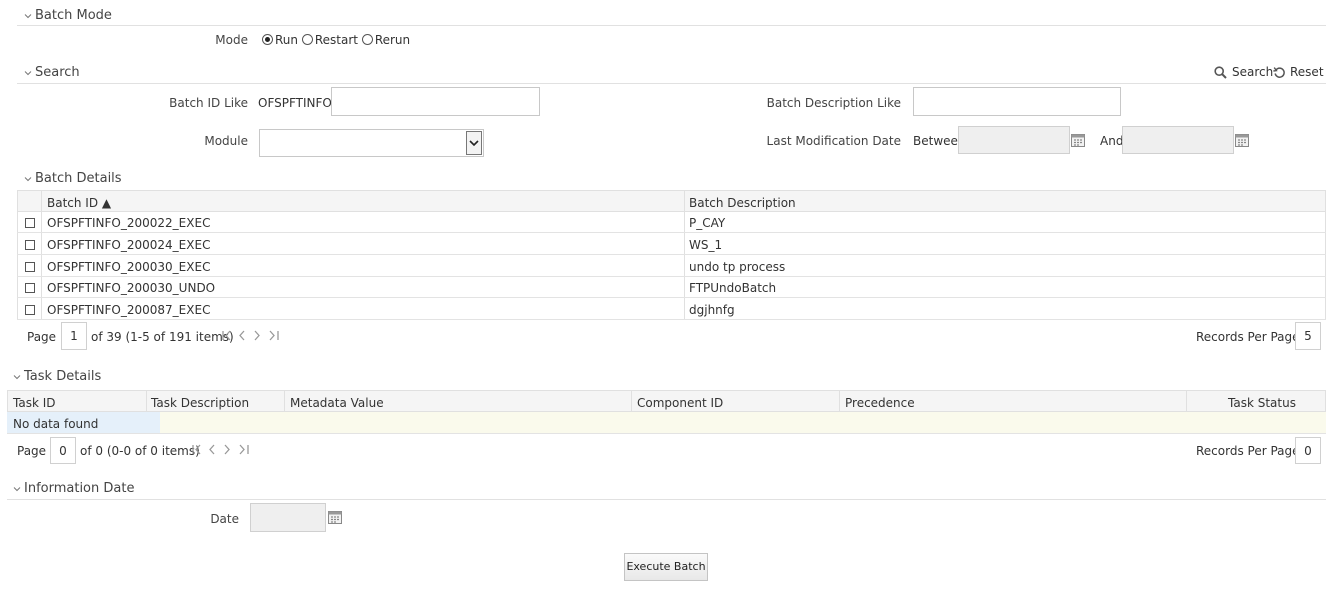 This screenshot has width=1328, height=591. Describe the element at coordinates (1014, 140) in the screenshot. I see `from-date-input` at that location.